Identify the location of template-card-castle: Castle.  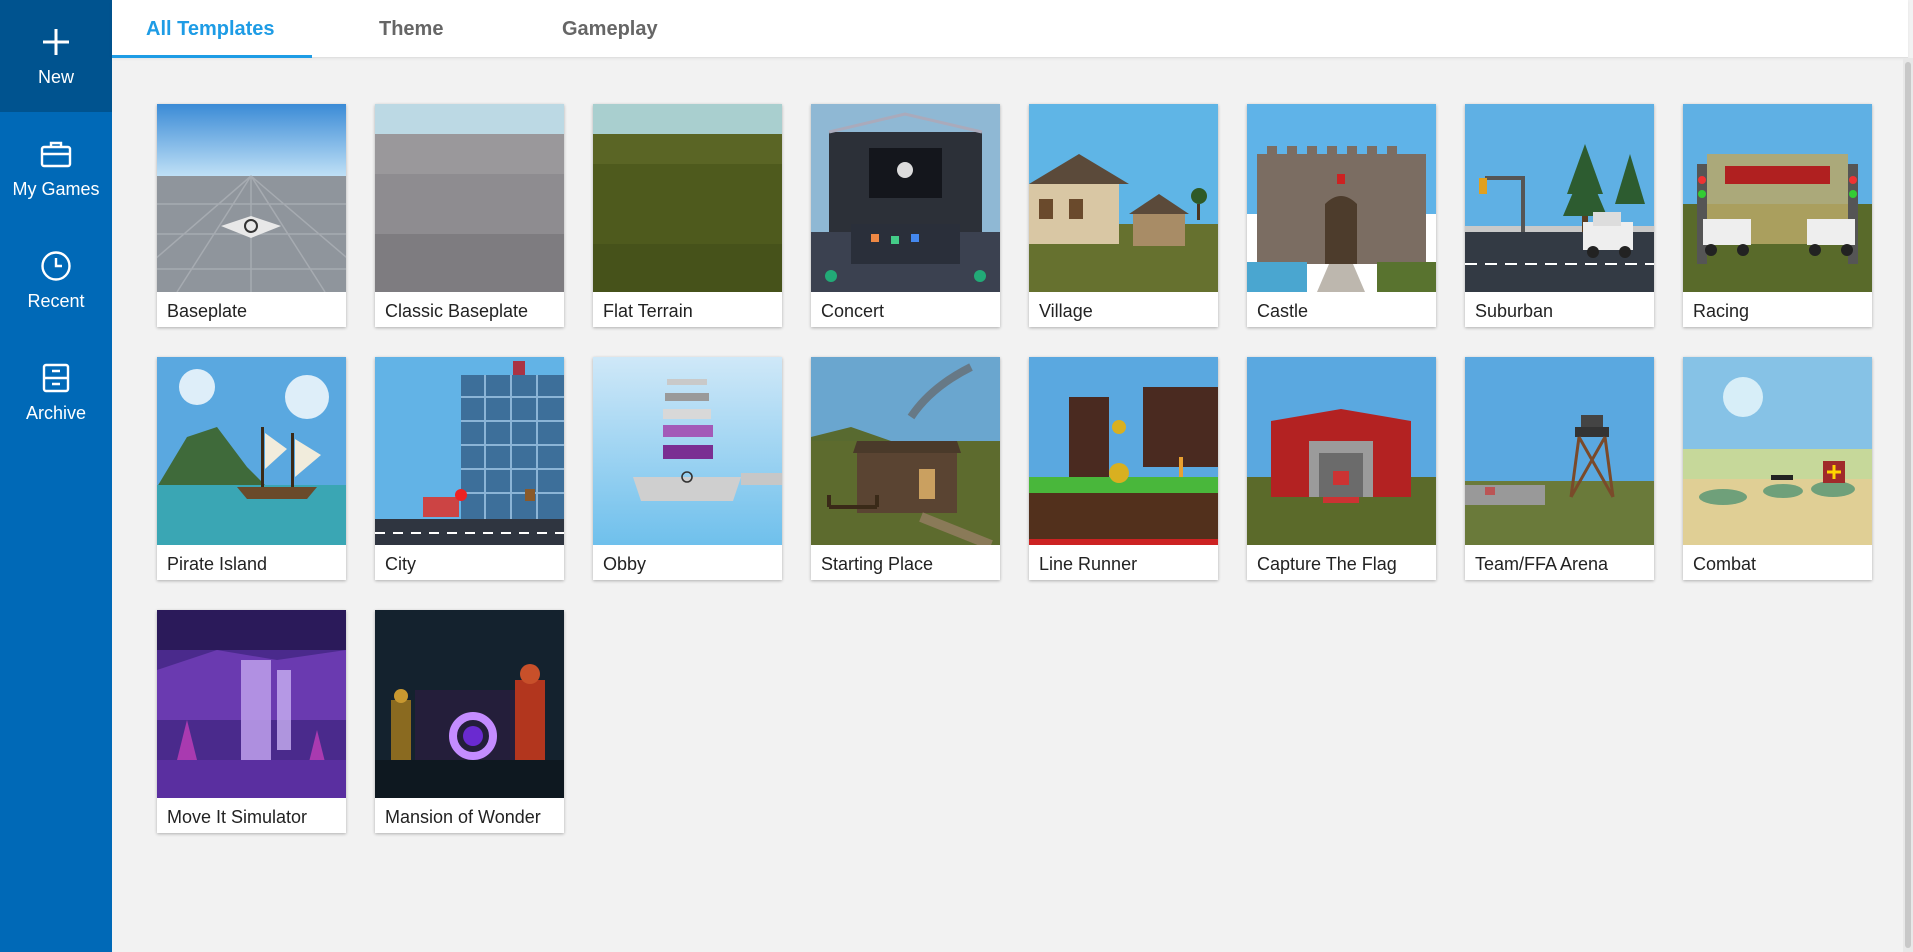
(1341, 215).